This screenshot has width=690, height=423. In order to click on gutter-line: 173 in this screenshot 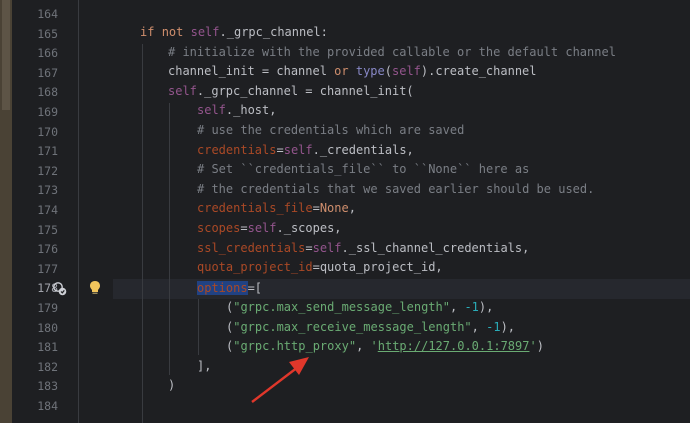, I will do `click(62, 190)`.